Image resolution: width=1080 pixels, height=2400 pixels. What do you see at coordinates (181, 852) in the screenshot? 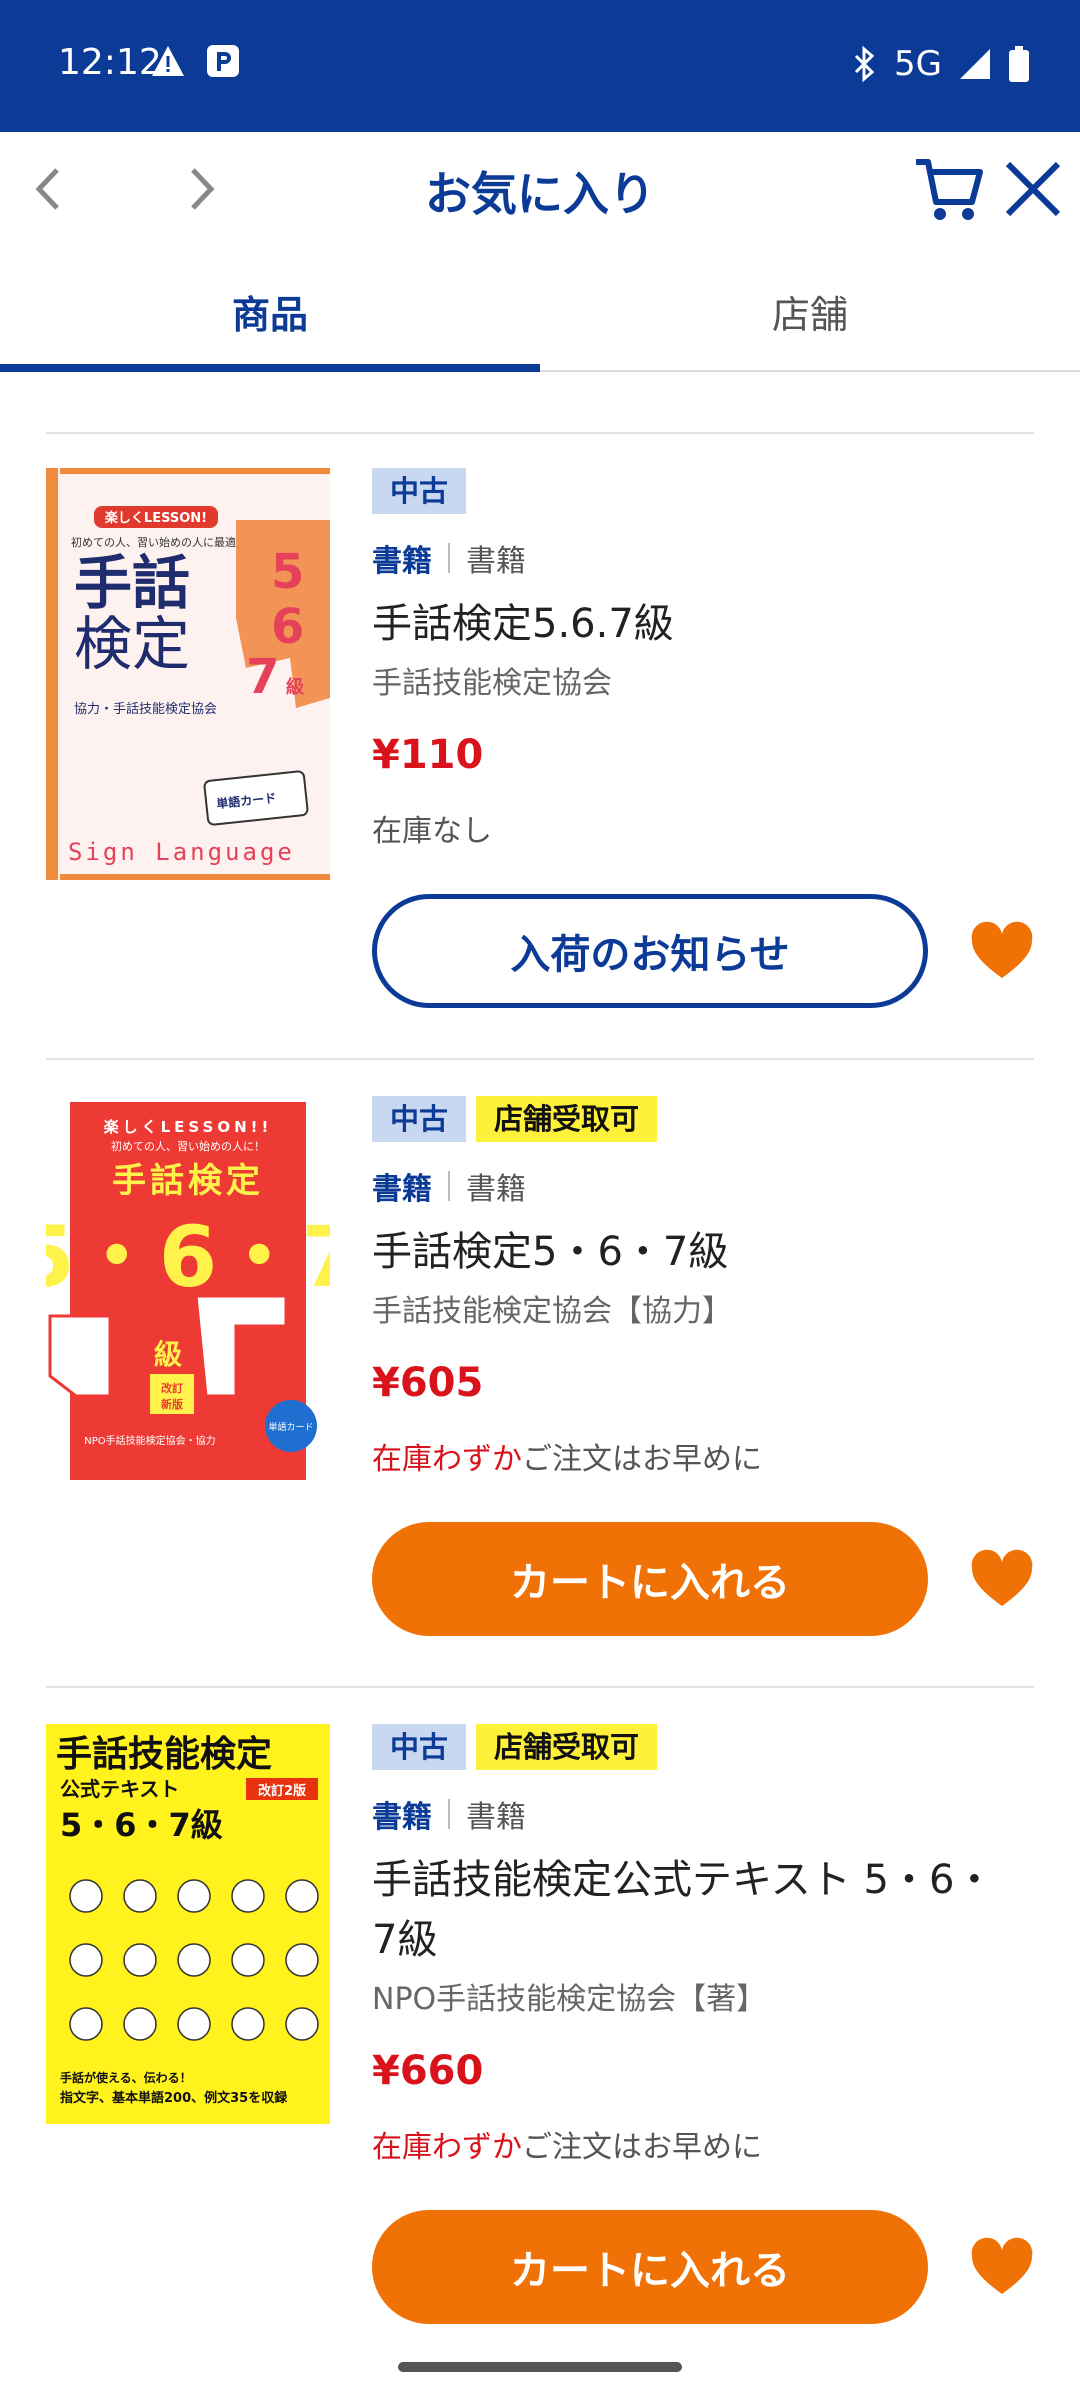
I see `cover-footer: Sign Language` at bounding box center [181, 852].